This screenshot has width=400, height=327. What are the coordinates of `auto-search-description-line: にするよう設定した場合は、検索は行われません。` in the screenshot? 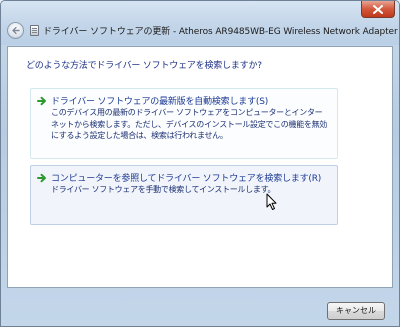 It's located at (139, 135).